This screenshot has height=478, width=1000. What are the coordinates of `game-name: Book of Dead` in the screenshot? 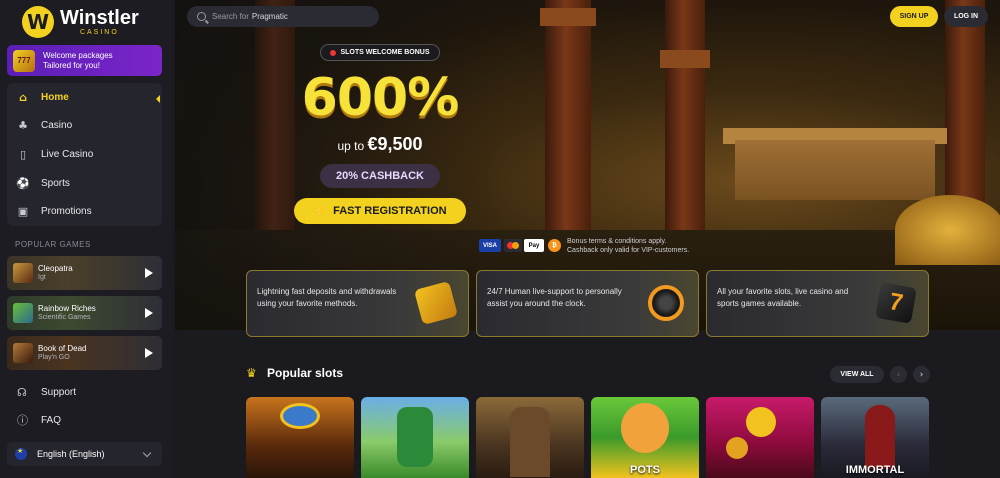 It's located at (62, 348).